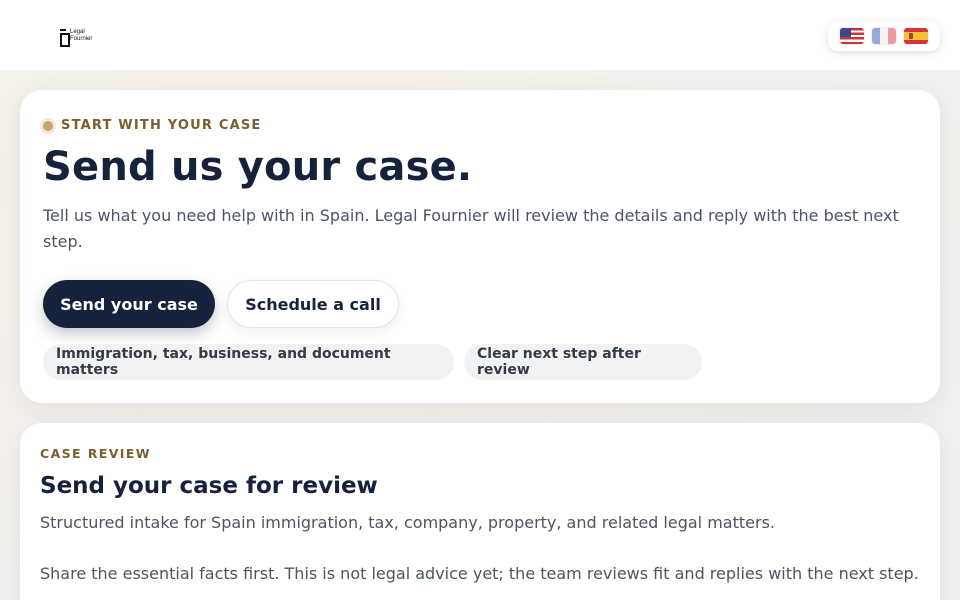 This screenshot has height=600, width=960. Describe the element at coordinates (161, 125) in the screenshot. I see `hero-eyebrow-text: START WITH YOUR CASE` at that location.